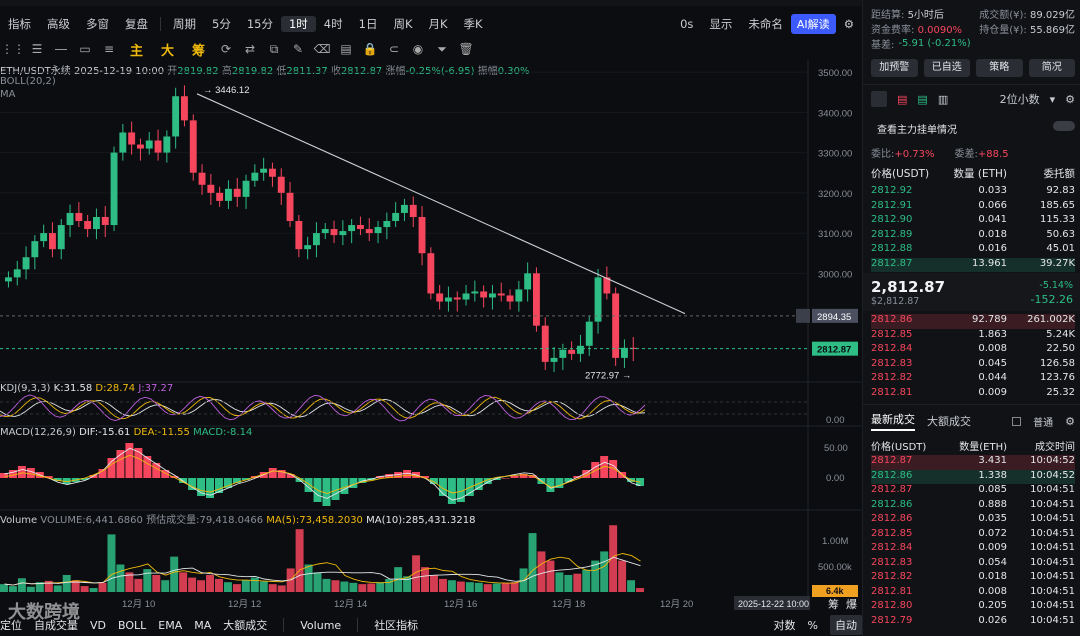  Describe the element at coordinates (835, 478) in the screenshot. I see `macd-tick-label: 0.00` at that location.